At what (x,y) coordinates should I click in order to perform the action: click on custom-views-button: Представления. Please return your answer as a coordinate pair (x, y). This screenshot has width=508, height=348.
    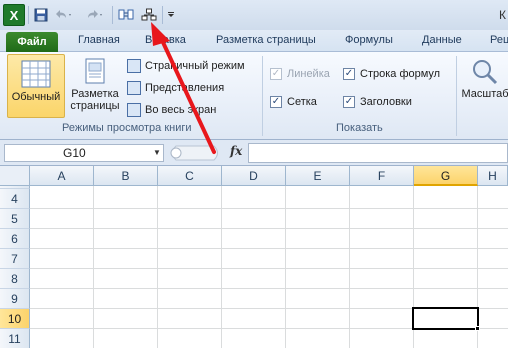
    Looking at the image, I should click on (175, 88).